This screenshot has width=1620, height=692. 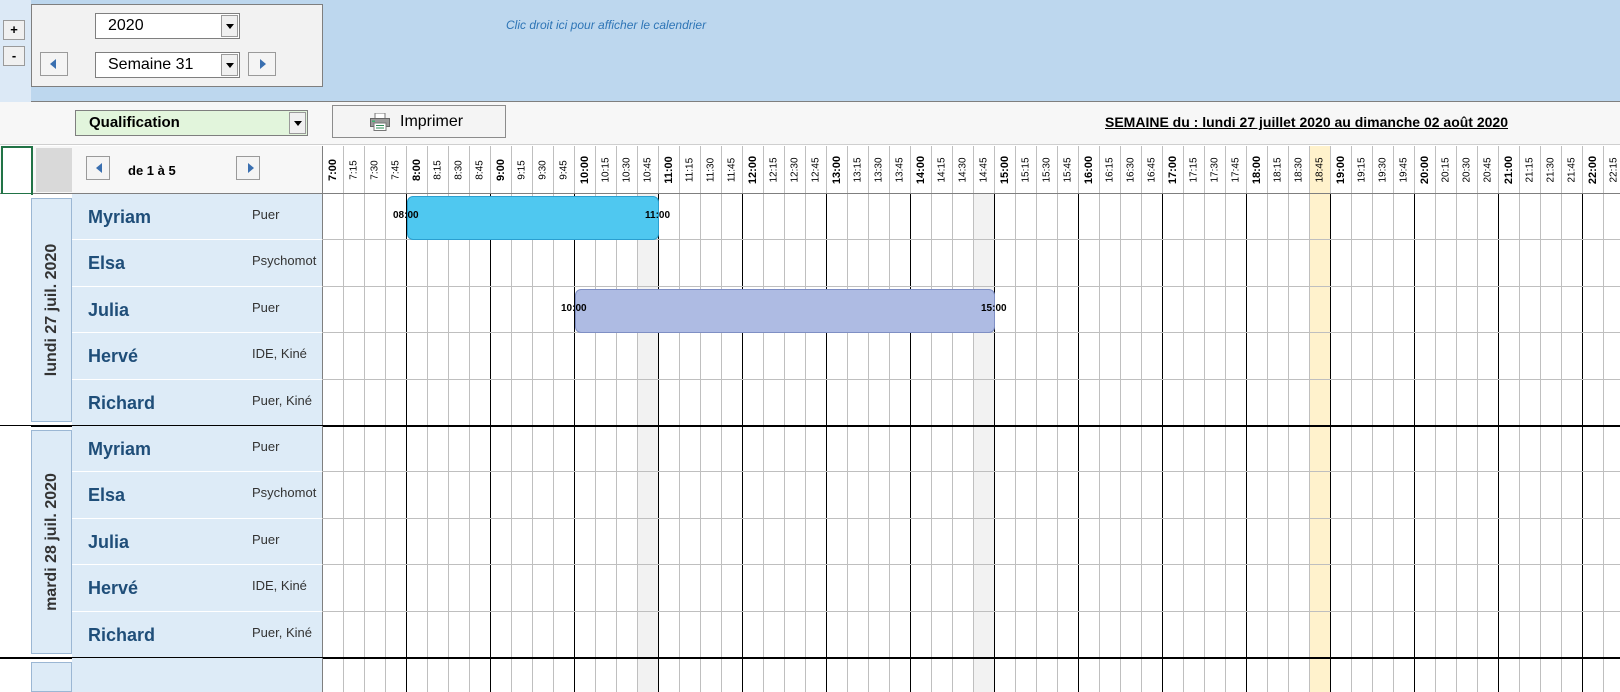 I want to click on next-week-button, so click(x=262, y=64).